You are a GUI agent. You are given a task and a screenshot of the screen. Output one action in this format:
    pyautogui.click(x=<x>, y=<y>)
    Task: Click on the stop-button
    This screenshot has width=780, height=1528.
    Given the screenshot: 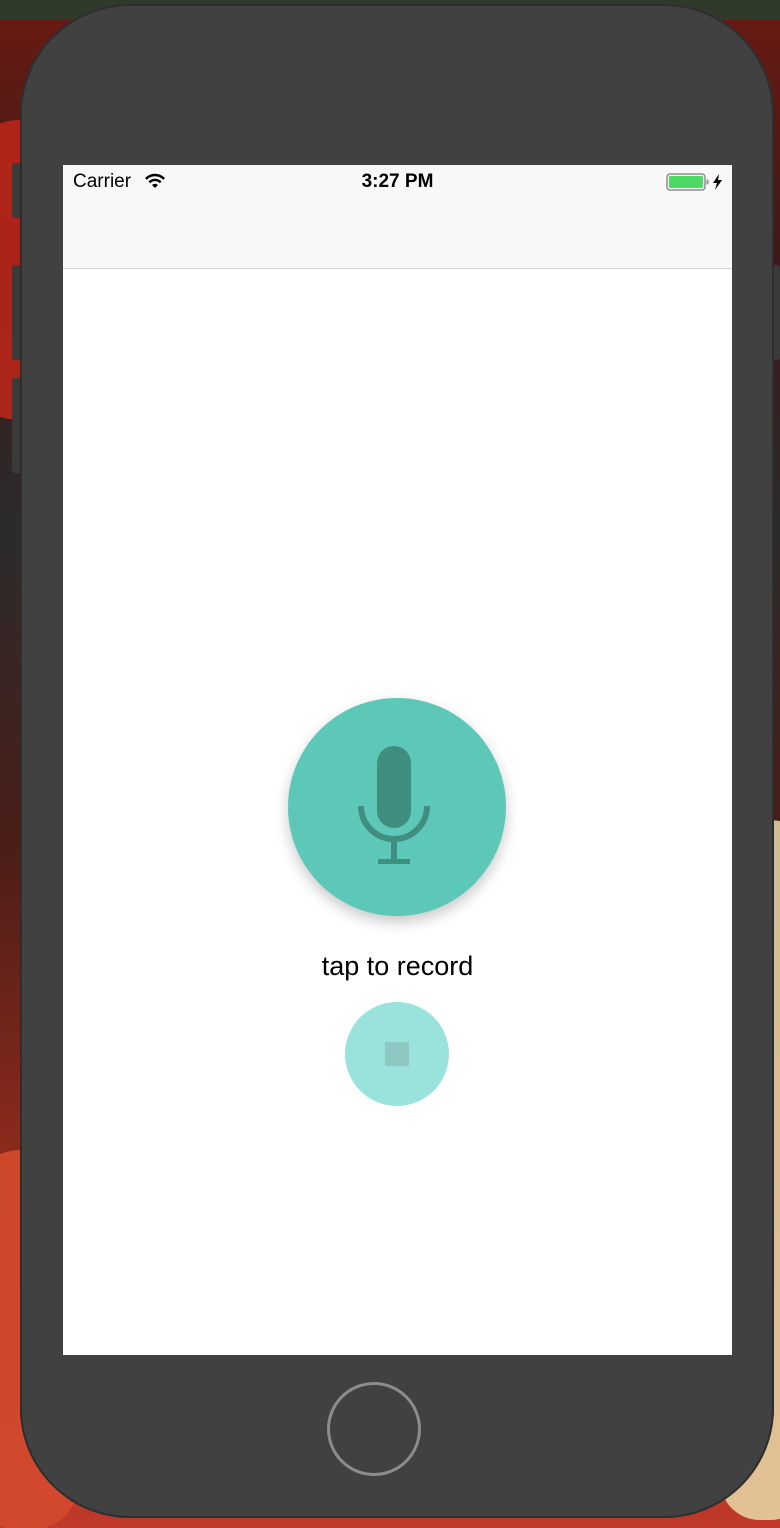 What is the action you would take?
    pyautogui.click(x=397, y=1054)
    